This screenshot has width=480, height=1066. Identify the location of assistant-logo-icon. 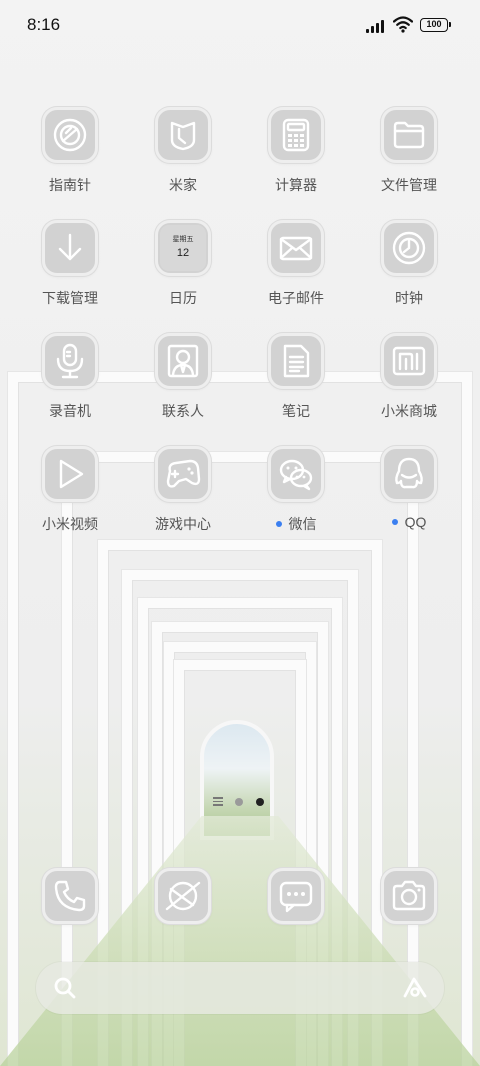
(415, 988).